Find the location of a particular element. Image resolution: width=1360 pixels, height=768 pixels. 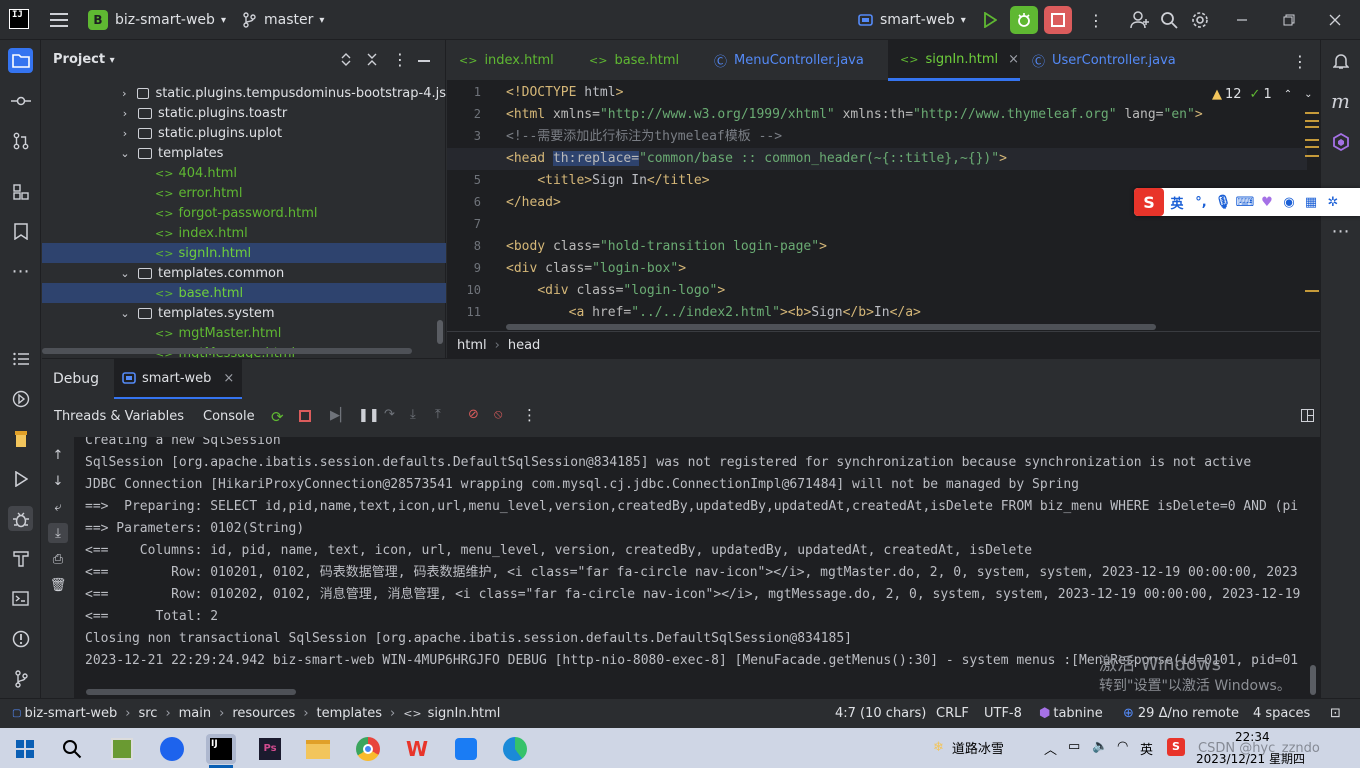

run-tool-button is located at coordinates (20, 478).